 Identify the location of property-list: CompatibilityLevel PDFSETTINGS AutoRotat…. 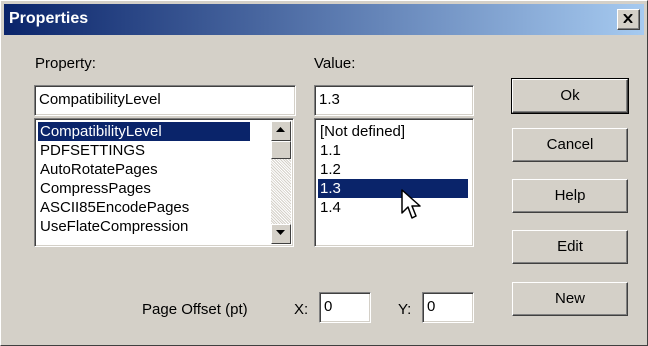
(164, 182).